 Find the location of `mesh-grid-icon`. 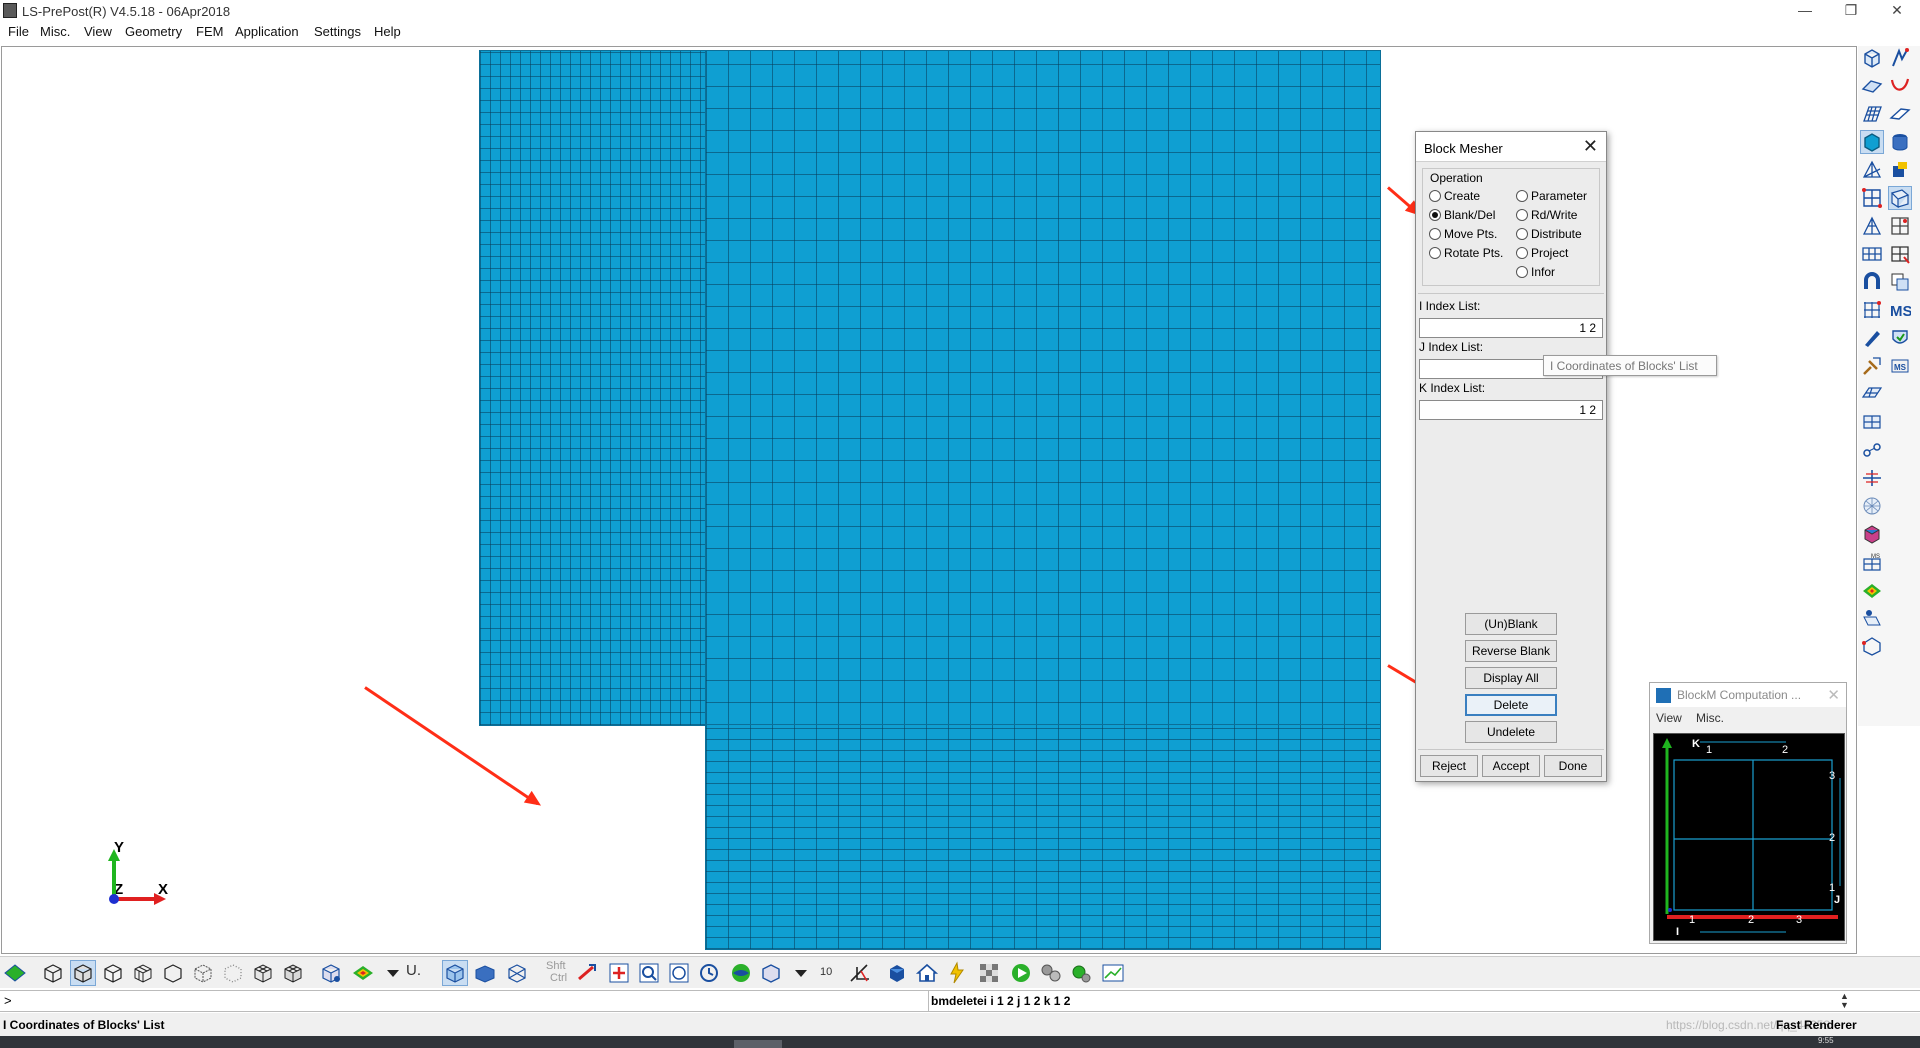

mesh-grid-icon is located at coordinates (1872, 114).